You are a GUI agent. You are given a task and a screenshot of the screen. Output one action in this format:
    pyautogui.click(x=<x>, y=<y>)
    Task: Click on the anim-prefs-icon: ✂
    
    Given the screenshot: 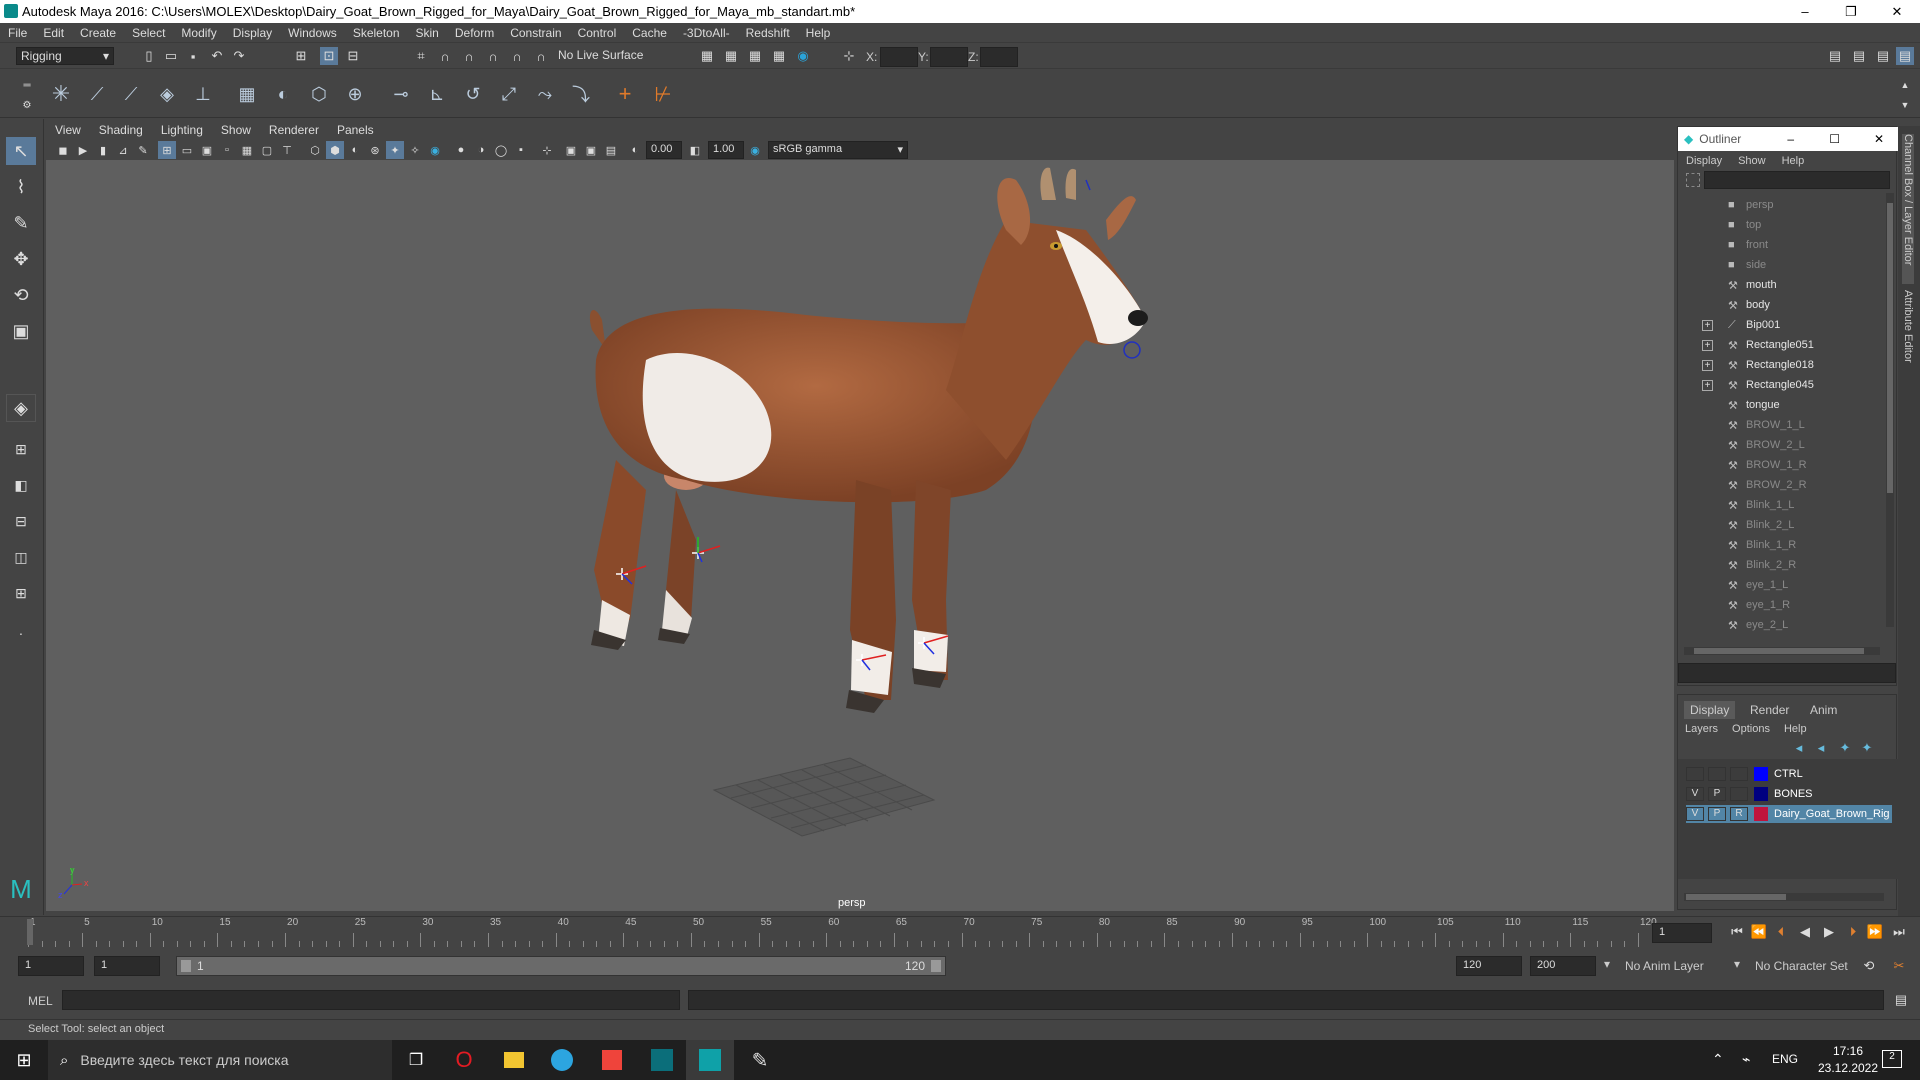 What is the action you would take?
    pyautogui.click(x=1899, y=966)
    